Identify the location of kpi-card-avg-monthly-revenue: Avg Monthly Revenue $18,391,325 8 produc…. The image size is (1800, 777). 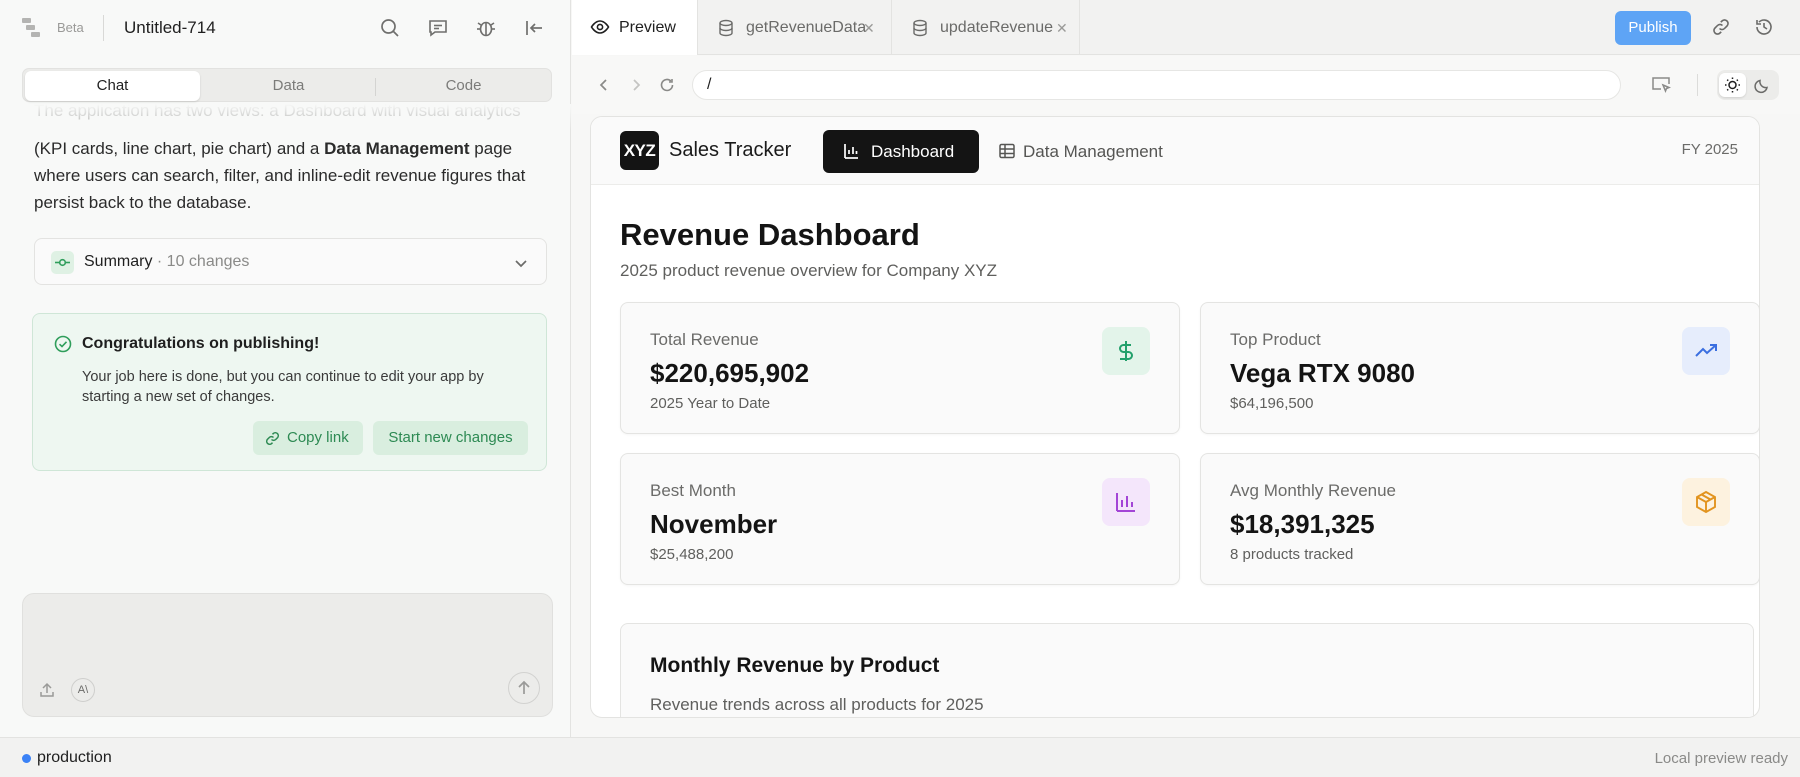
(1479, 519).